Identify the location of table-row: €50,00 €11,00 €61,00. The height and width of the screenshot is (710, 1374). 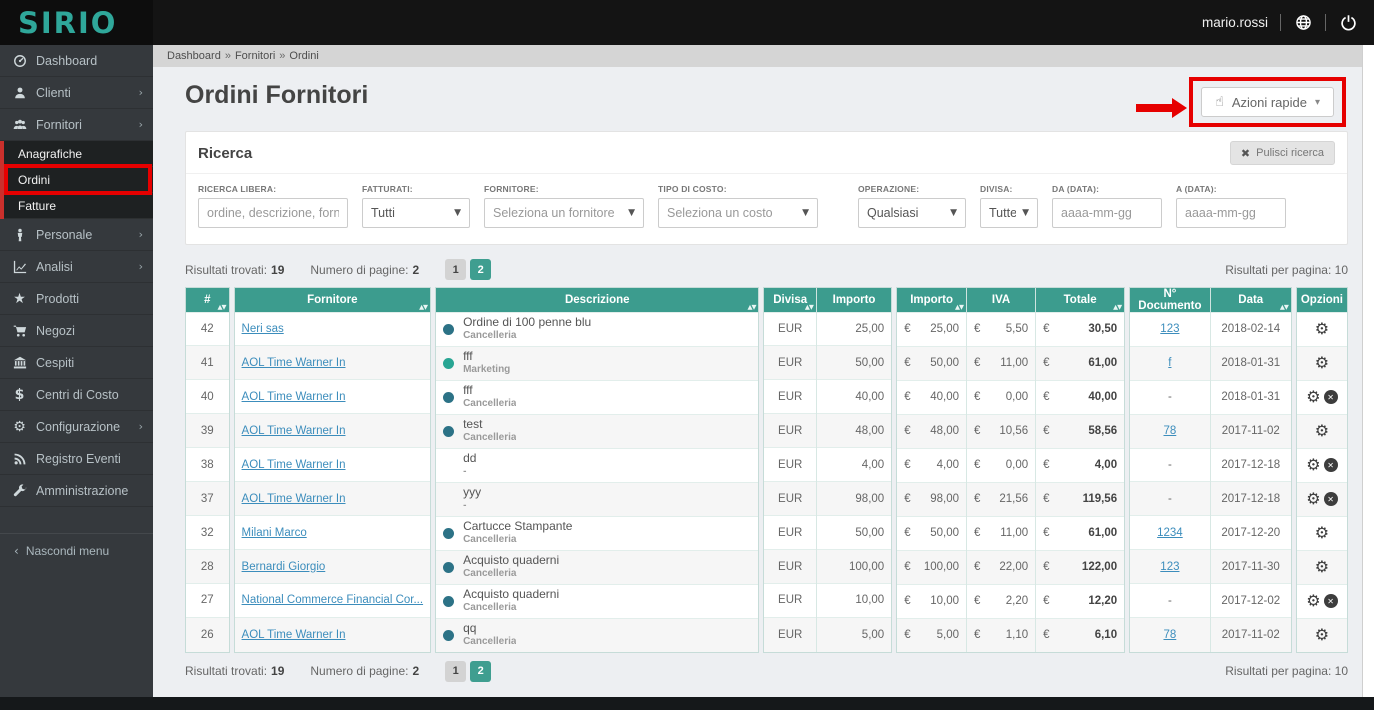
(1011, 532).